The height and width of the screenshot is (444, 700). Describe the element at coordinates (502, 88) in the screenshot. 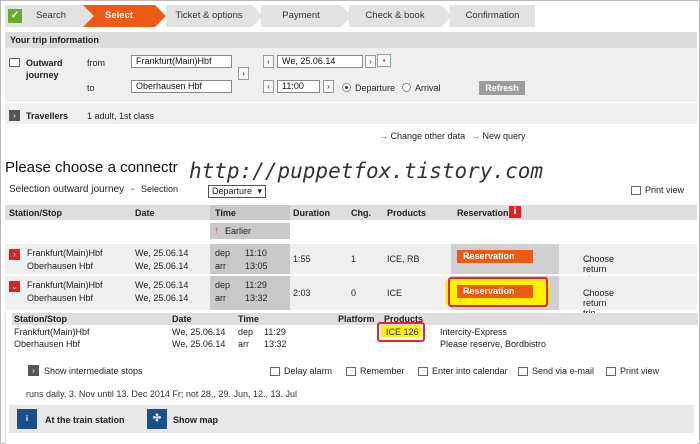

I see `refresh-button: Refresh` at that location.